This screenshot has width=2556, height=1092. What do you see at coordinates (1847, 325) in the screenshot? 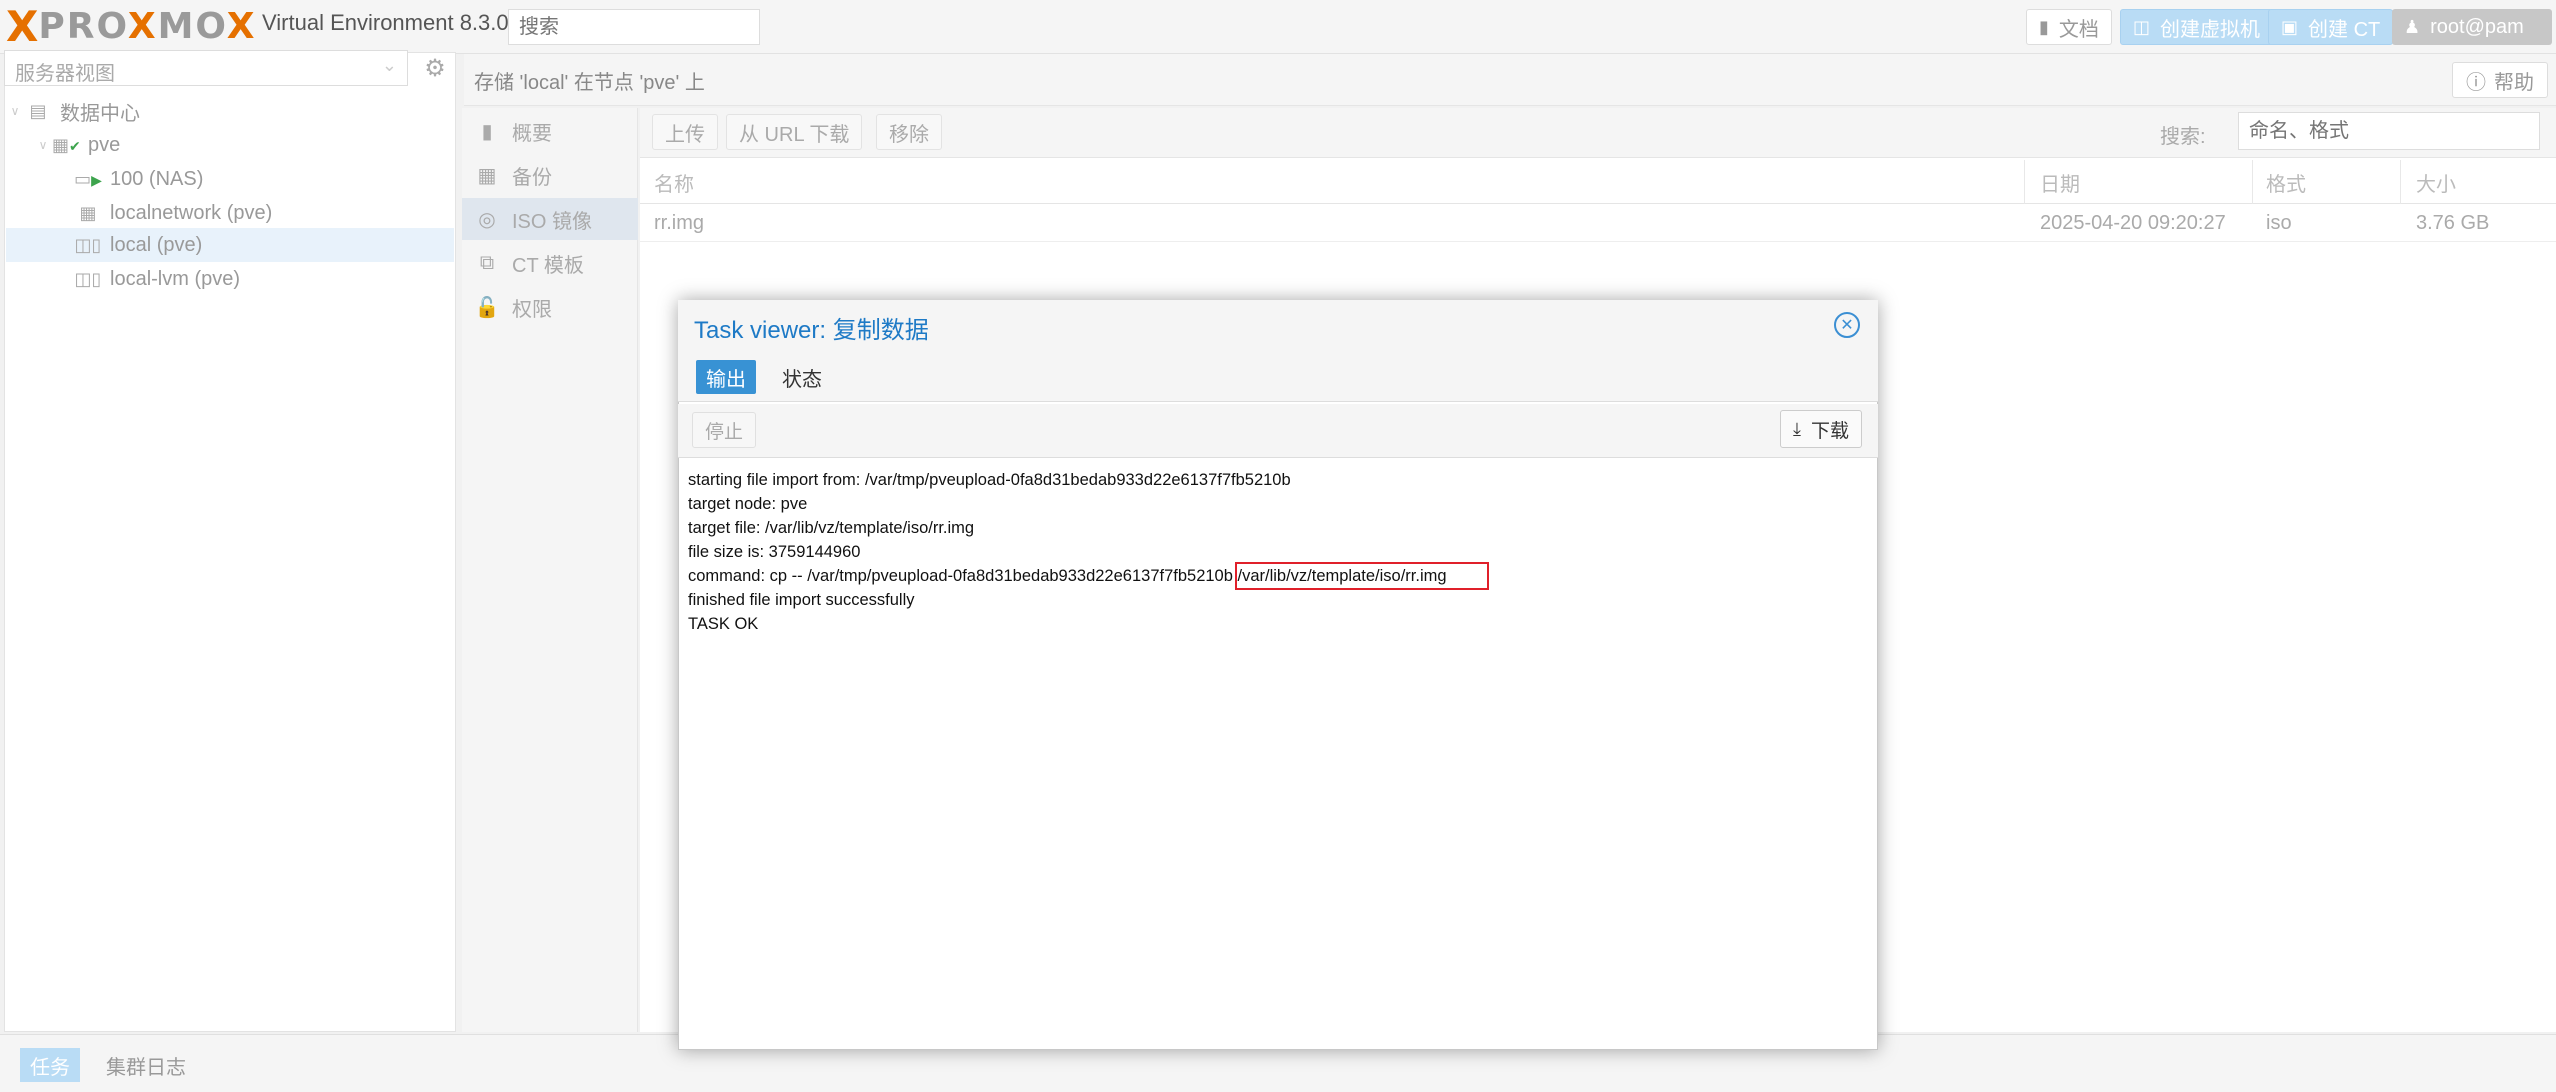
I see `close-icon: ✕` at bounding box center [1847, 325].